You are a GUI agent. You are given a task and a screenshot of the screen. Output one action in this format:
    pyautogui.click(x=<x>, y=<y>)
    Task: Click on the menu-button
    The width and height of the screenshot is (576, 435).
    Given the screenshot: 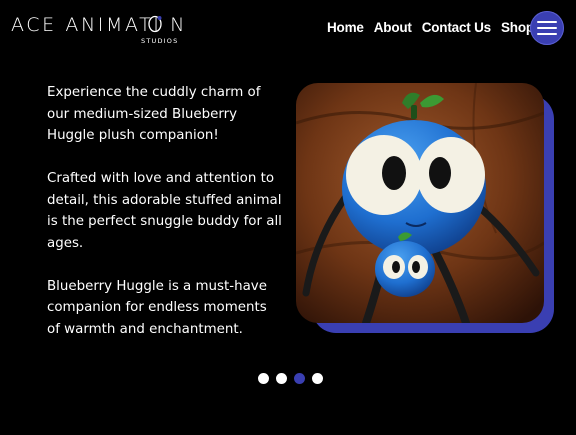 What is the action you would take?
    pyautogui.click(x=547, y=28)
    